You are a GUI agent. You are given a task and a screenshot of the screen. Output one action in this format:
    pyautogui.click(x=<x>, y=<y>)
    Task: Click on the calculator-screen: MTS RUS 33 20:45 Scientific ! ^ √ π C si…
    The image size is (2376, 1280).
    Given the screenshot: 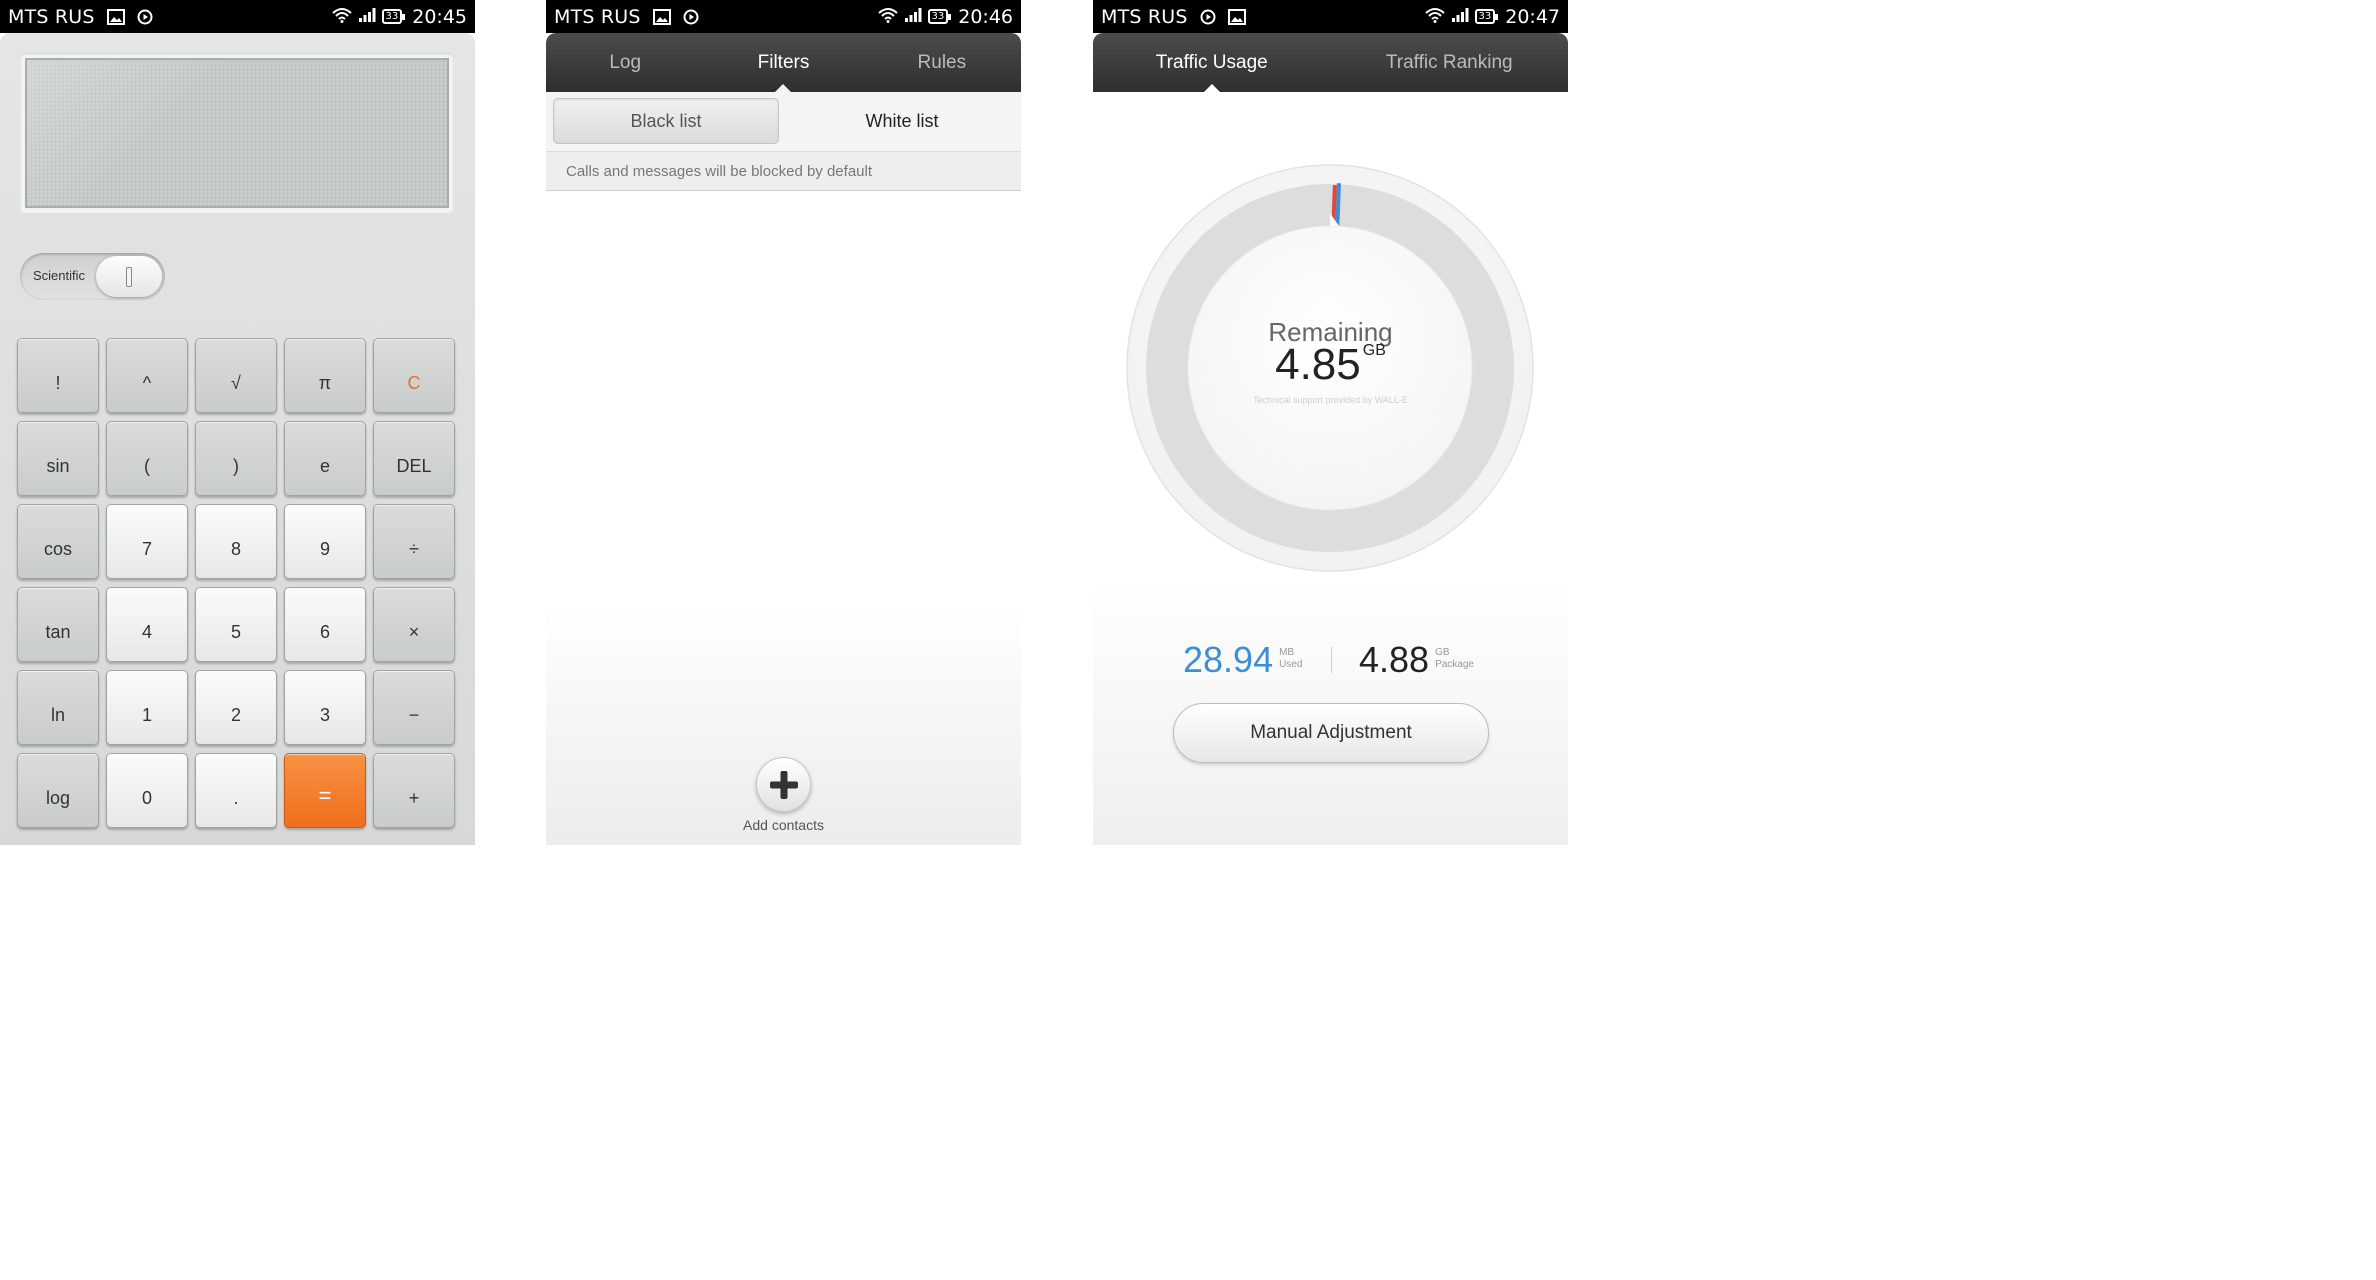 What is the action you would take?
    pyautogui.click(x=237, y=422)
    